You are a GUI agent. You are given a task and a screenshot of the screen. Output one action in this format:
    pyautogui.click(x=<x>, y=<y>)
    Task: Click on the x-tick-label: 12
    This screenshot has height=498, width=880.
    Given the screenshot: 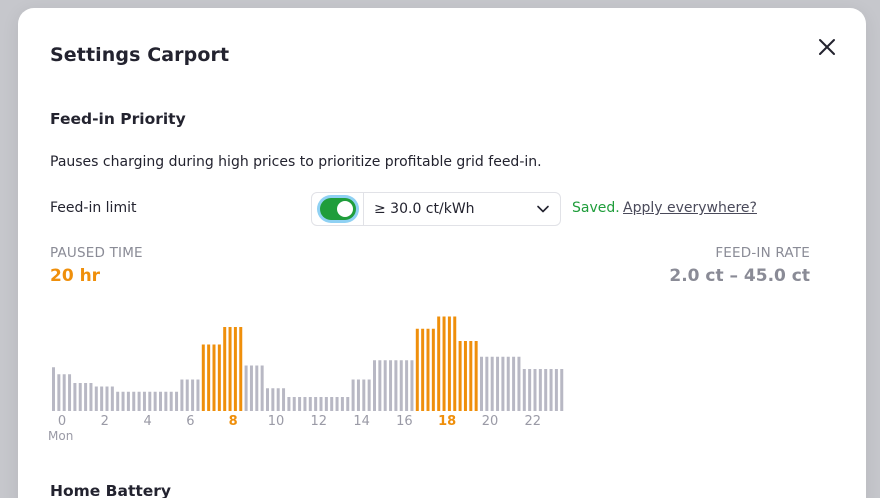 What is the action you would take?
    pyautogui.click(x=319, y=421)
    